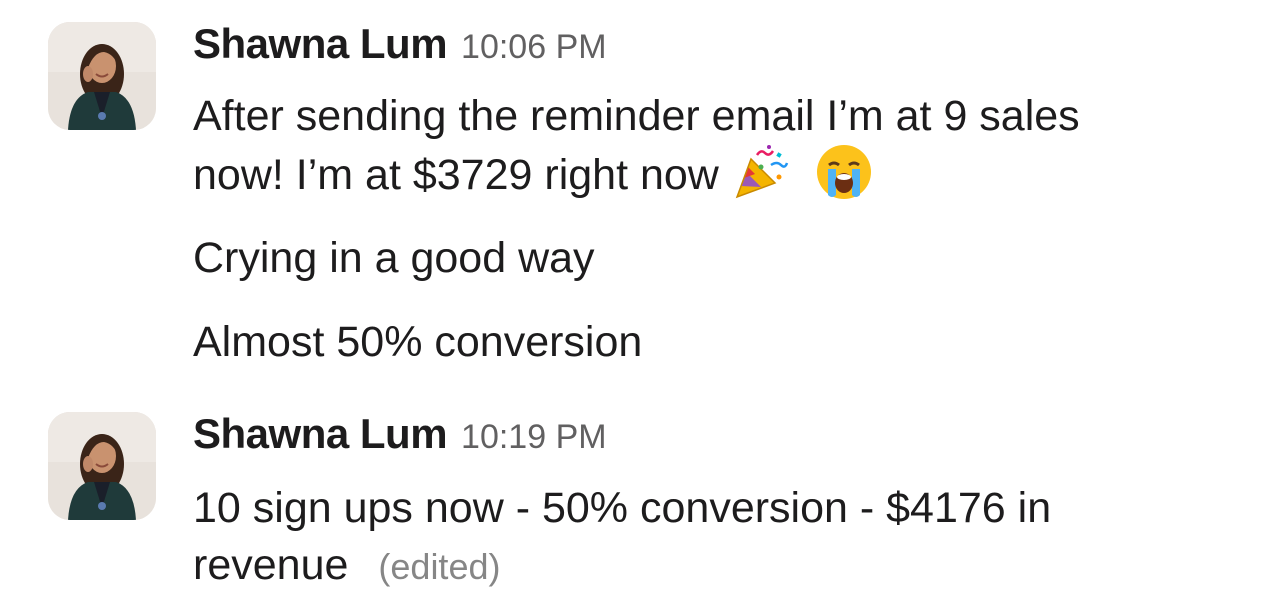  I want to click on loudly-crying-face-emoji-icon, so click(844, 172).